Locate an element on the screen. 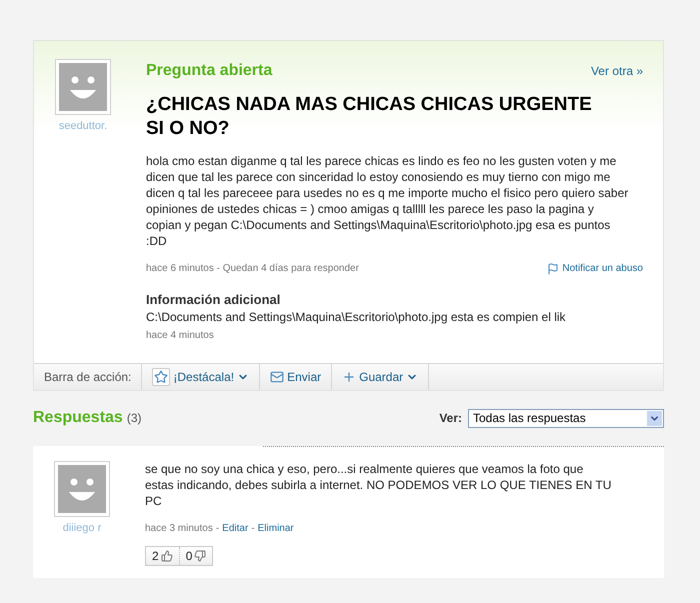  answers-count: (3) is located at coordinates (134, 418).